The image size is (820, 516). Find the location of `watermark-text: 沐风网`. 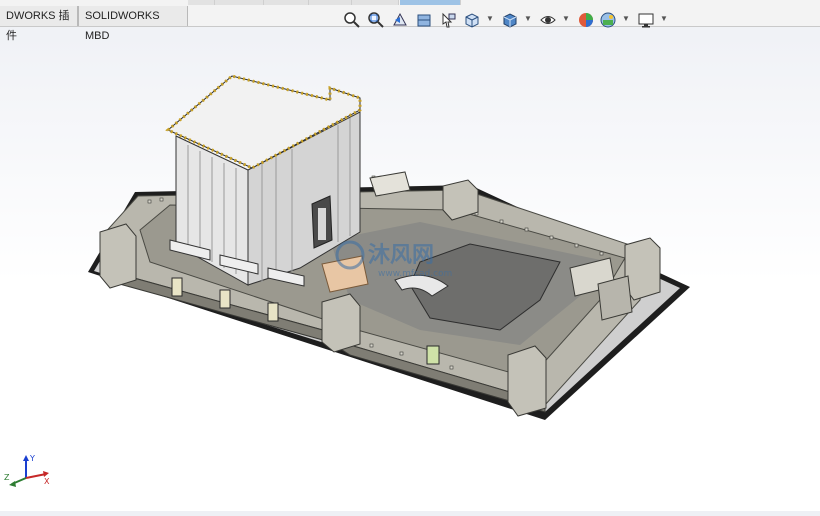

watermark-text: 沐风网 is located at coordinates (401, 255).